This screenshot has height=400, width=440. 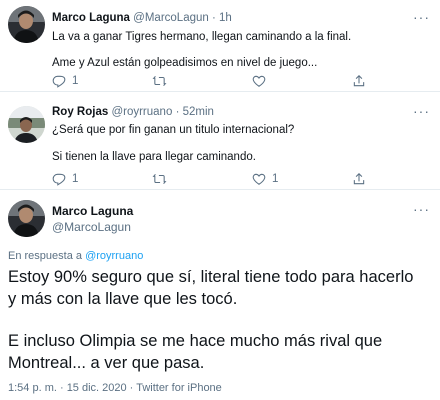 I want to click on reply-prefix: En respuesta a, so click(x=45, y=256).